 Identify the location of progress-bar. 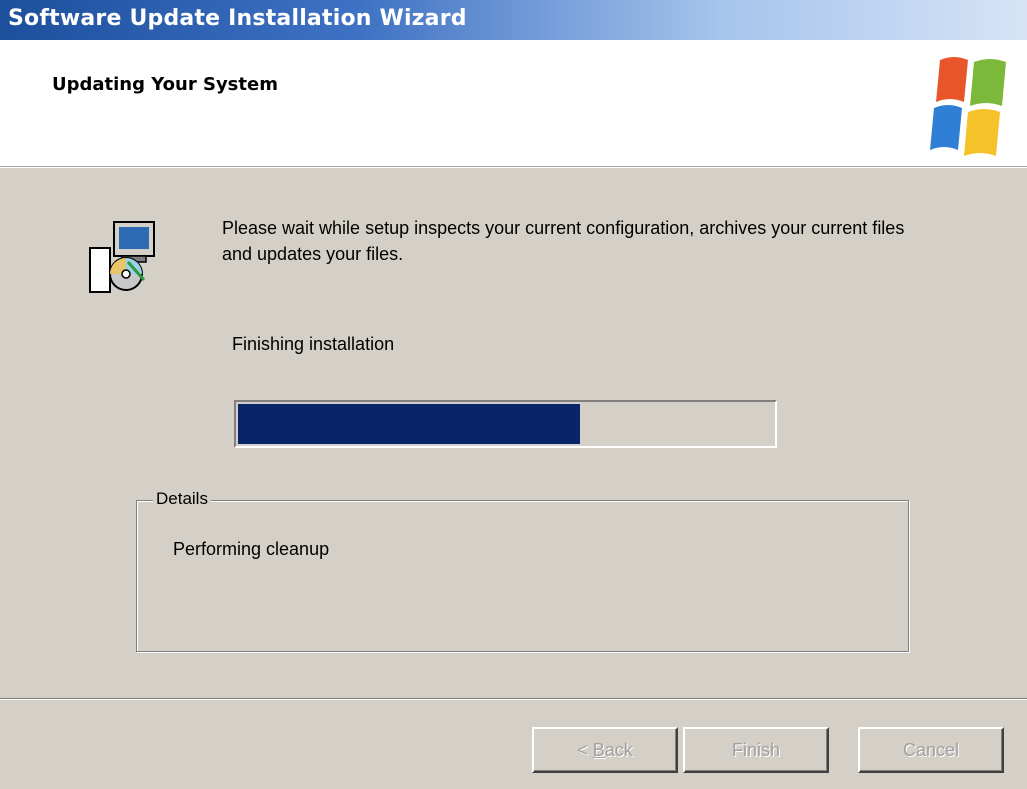
(505, 424).